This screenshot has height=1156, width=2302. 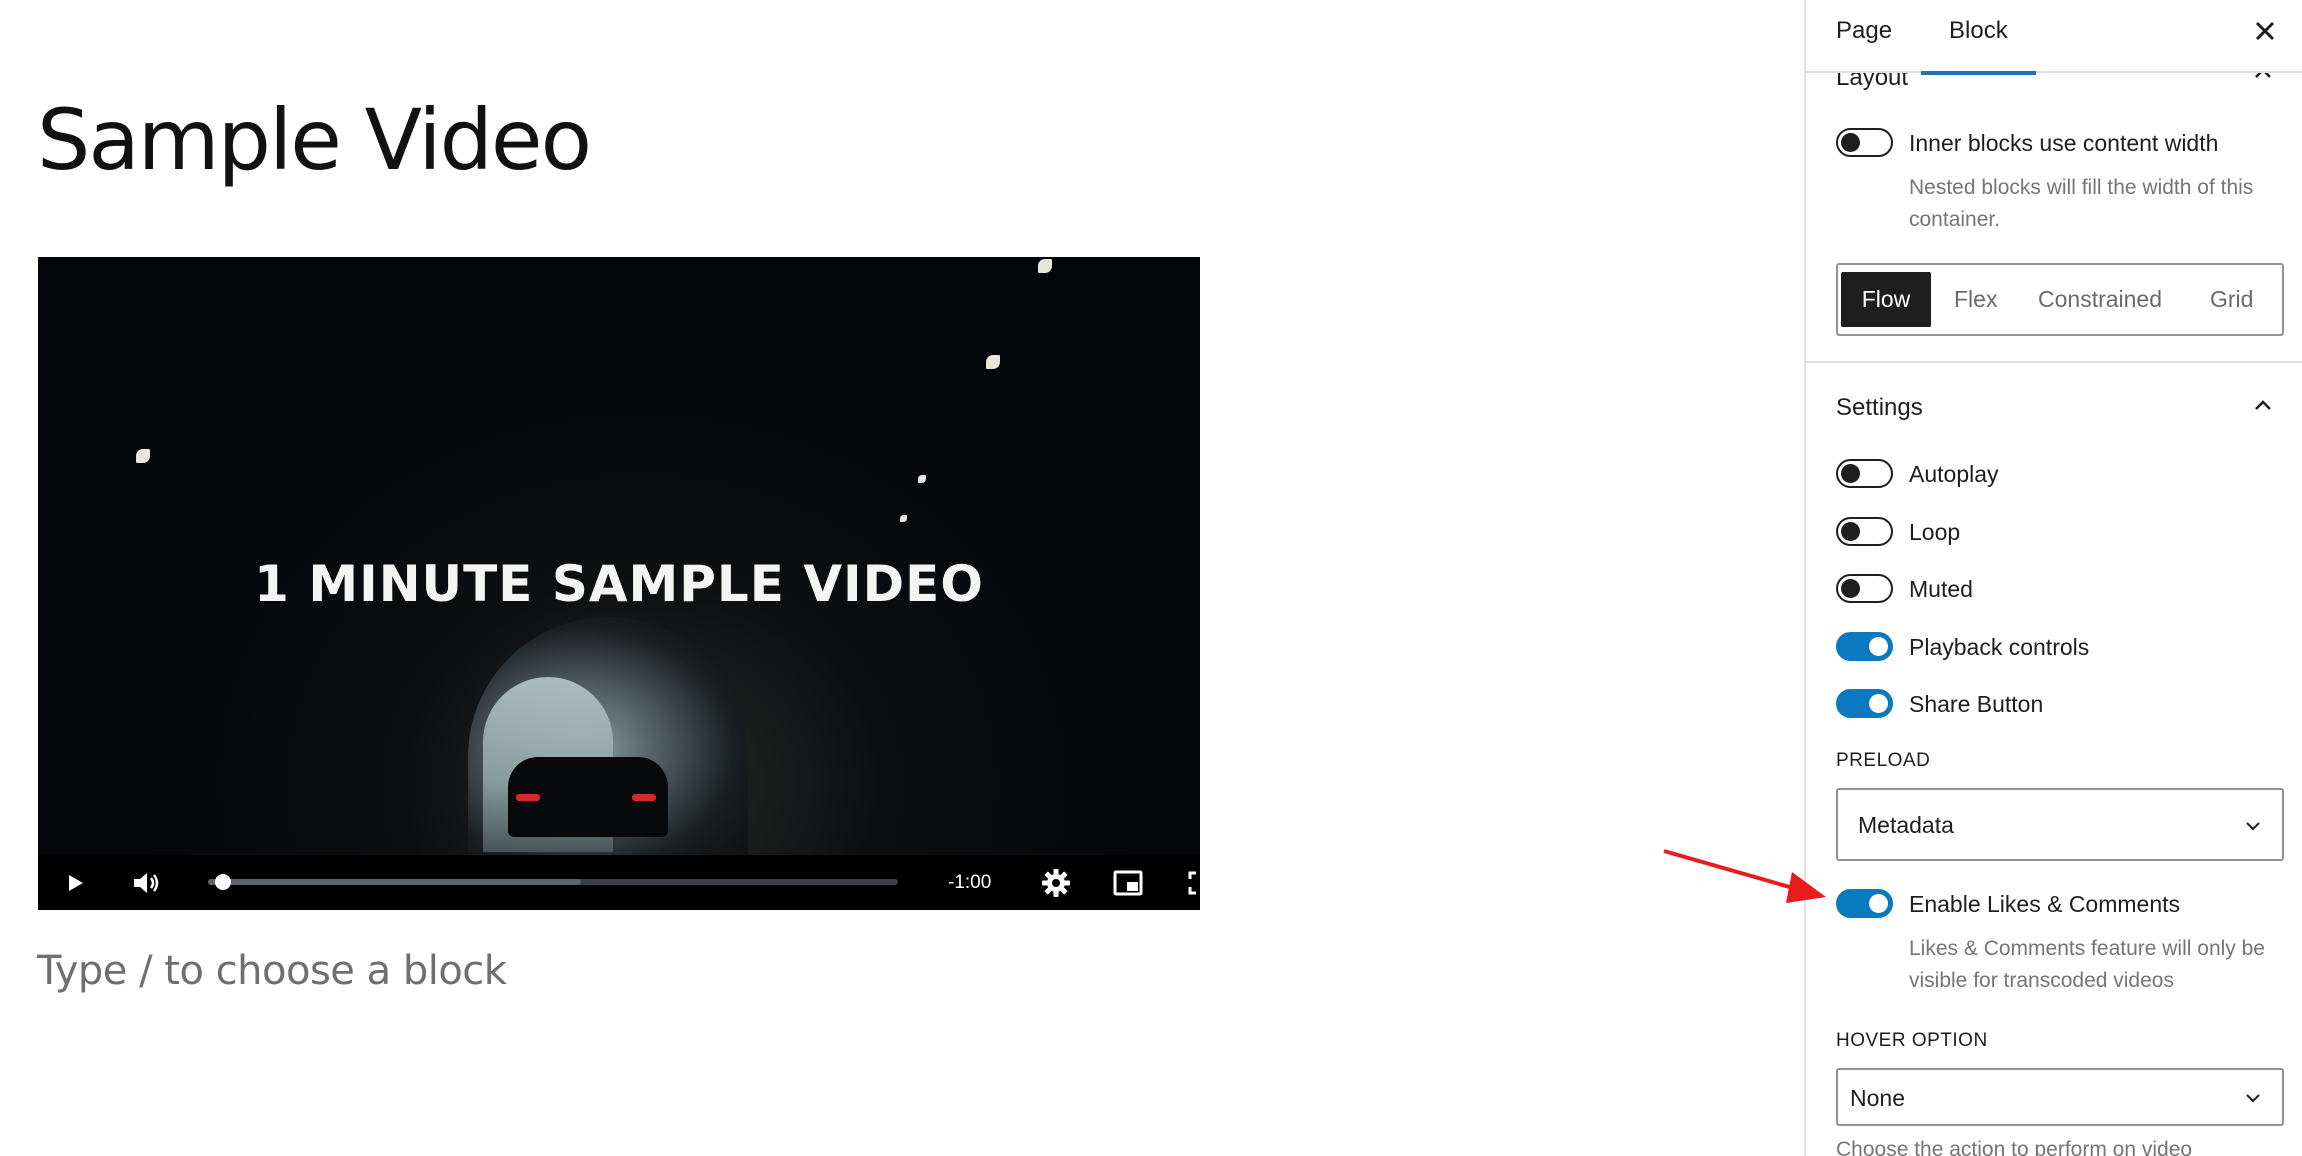 What do you see at coordinates (2265, 31) in the screenshot?
I see `close-icon` at bounding box center [2265, 31].